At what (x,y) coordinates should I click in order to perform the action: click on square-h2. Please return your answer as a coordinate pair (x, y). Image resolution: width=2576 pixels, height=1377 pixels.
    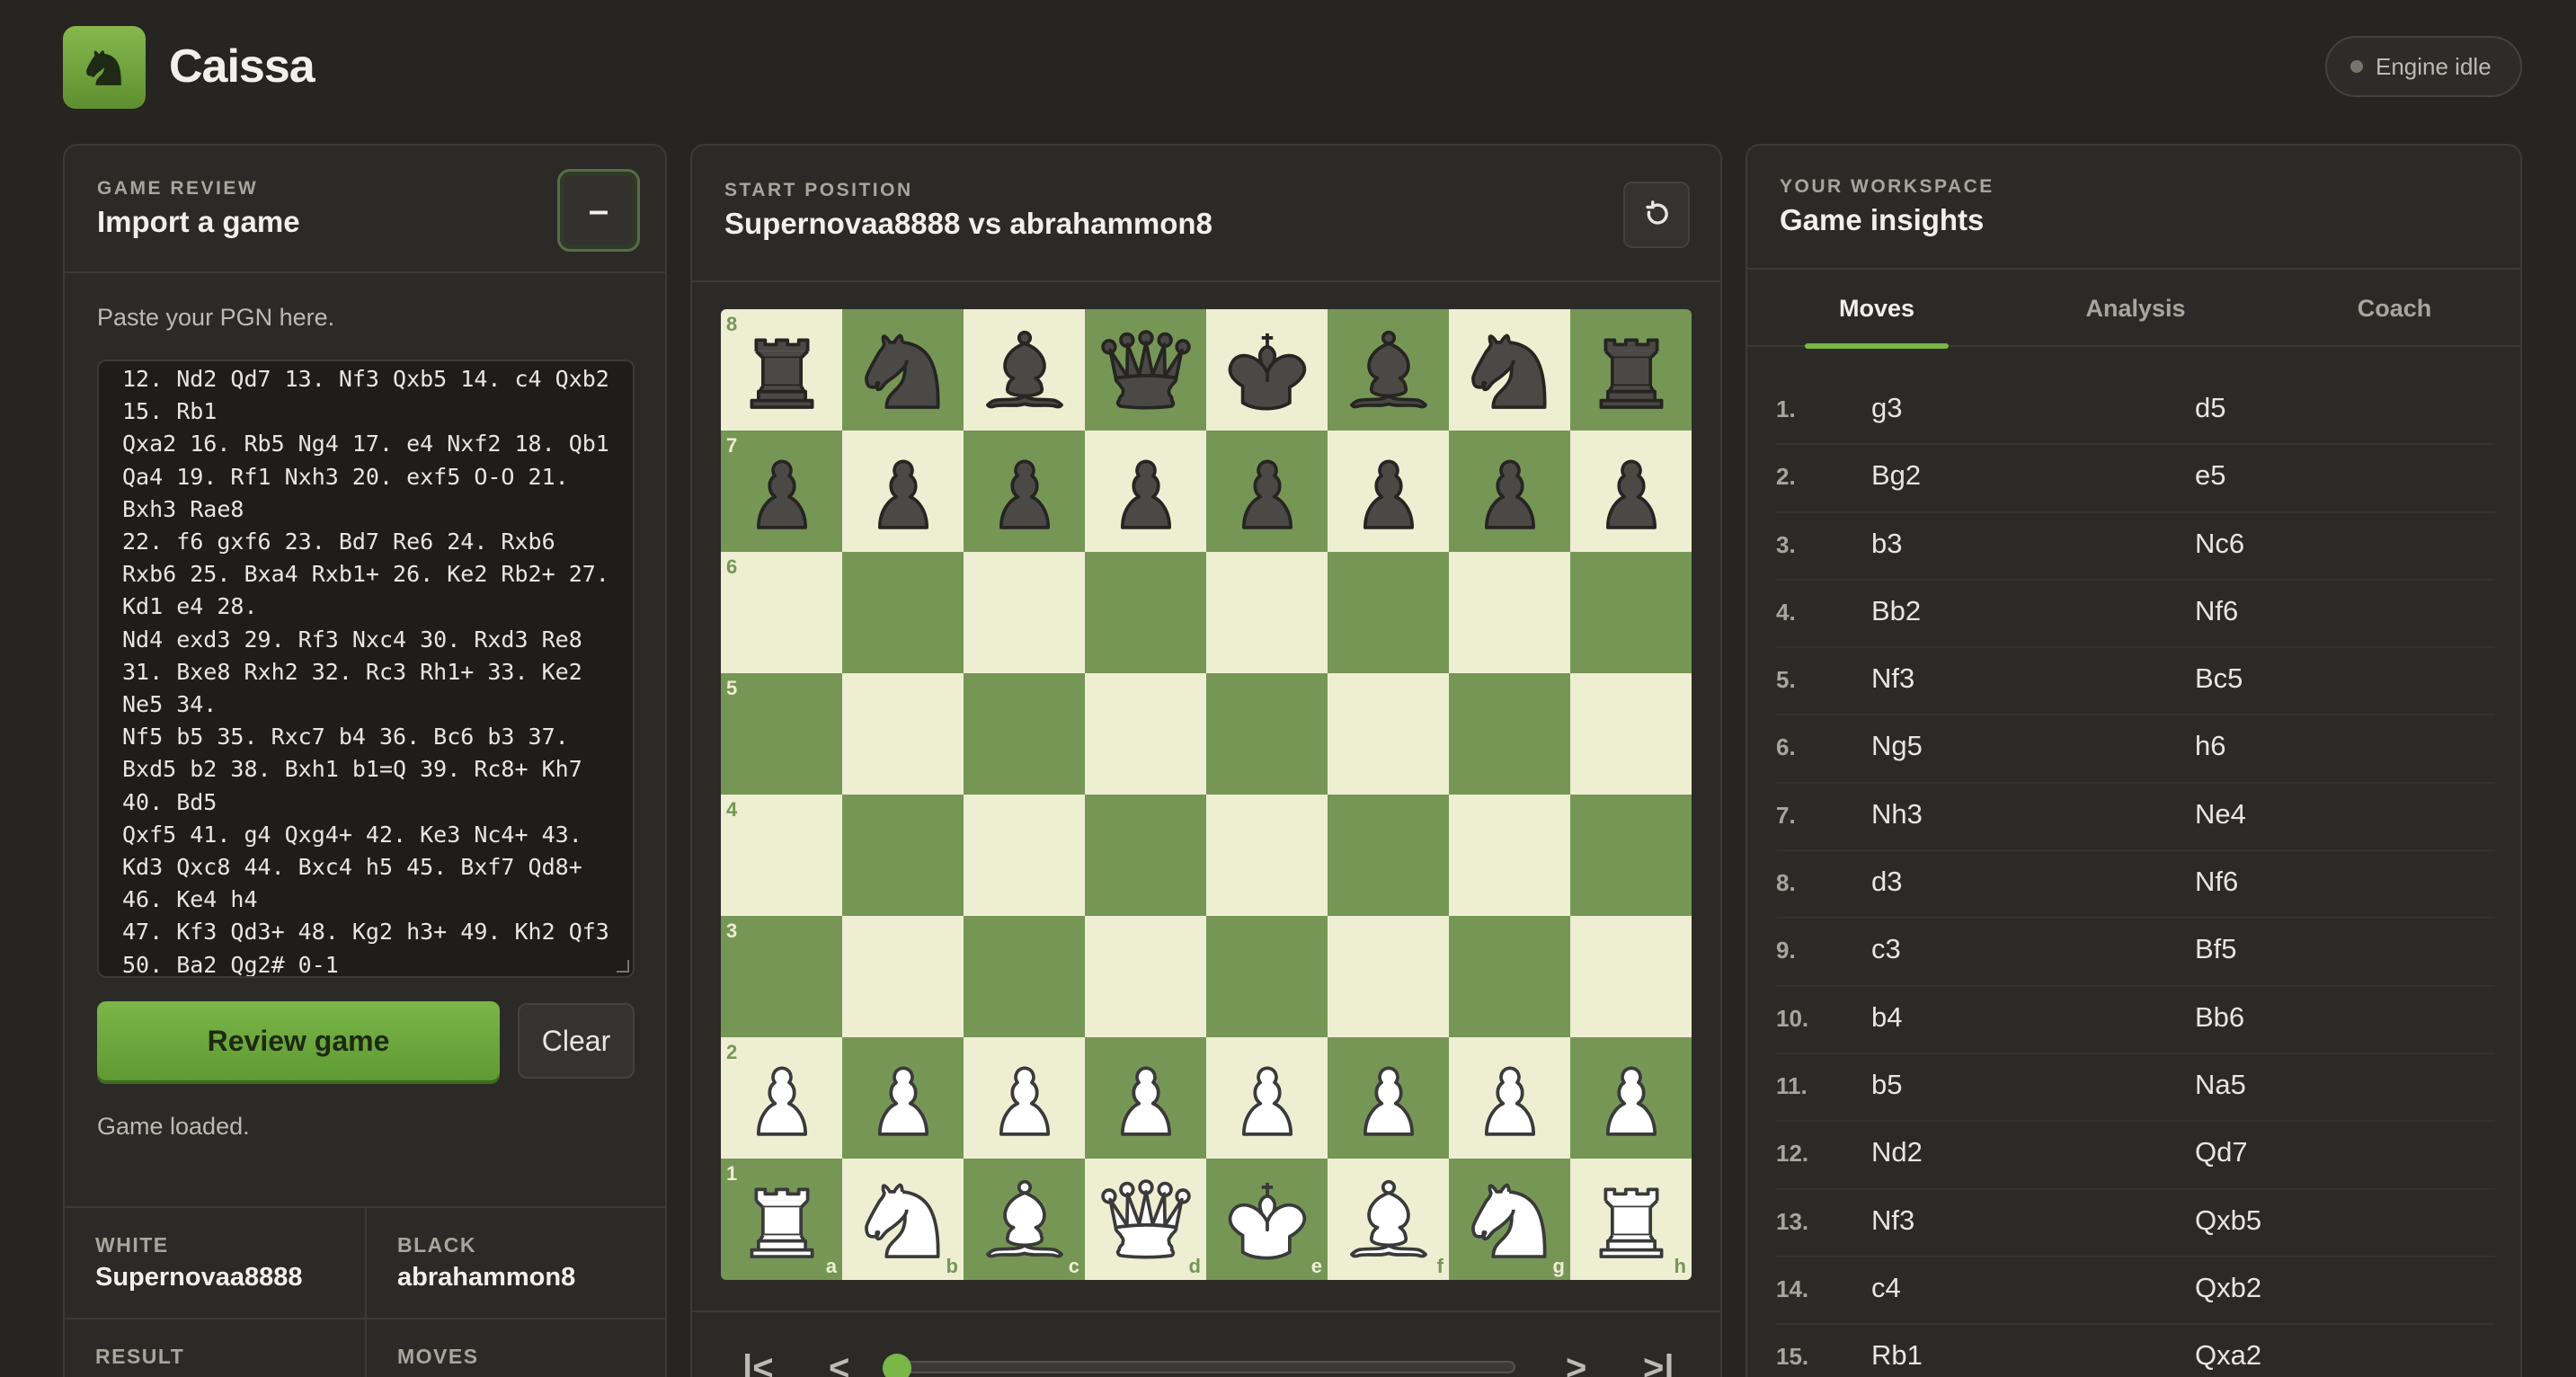
    Looking at the image, I should click on (1631, 1098).